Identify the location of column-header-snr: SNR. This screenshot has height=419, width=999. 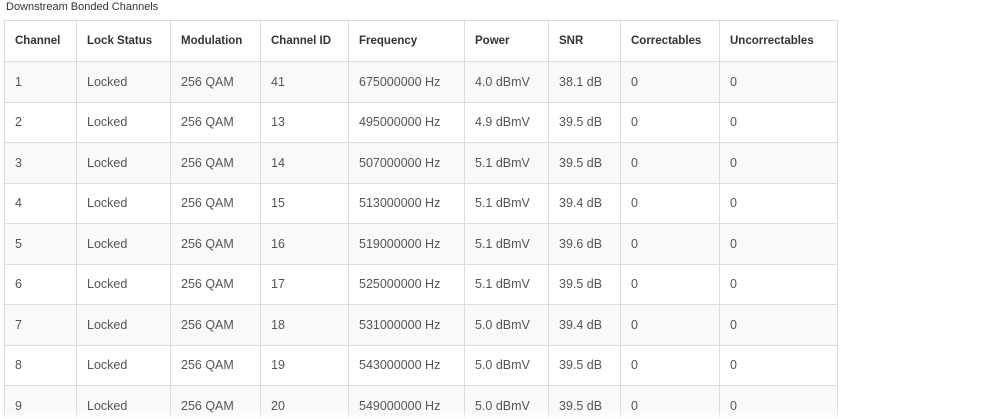
(584, 41).